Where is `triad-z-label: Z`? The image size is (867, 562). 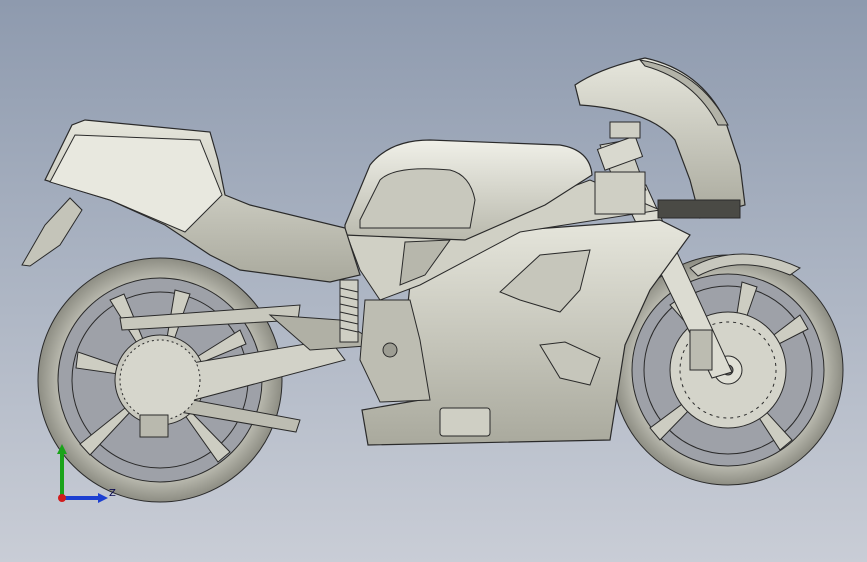
triad-z-label: Z is located at coordinates (112, 493).